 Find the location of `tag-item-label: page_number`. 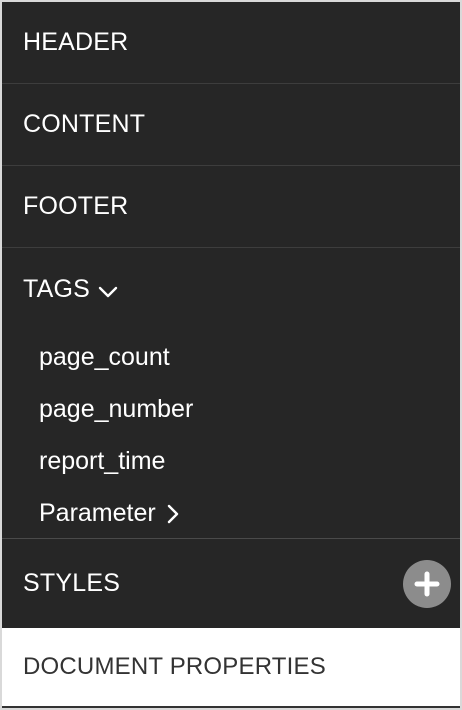

tag-item-label: page_number is located at coordinates (116, 408).